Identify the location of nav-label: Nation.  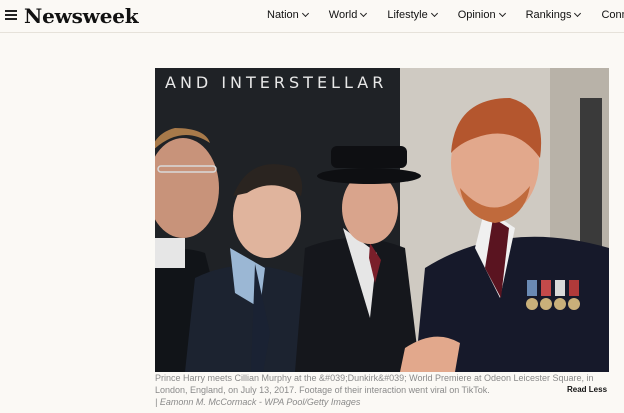
(283, 15).